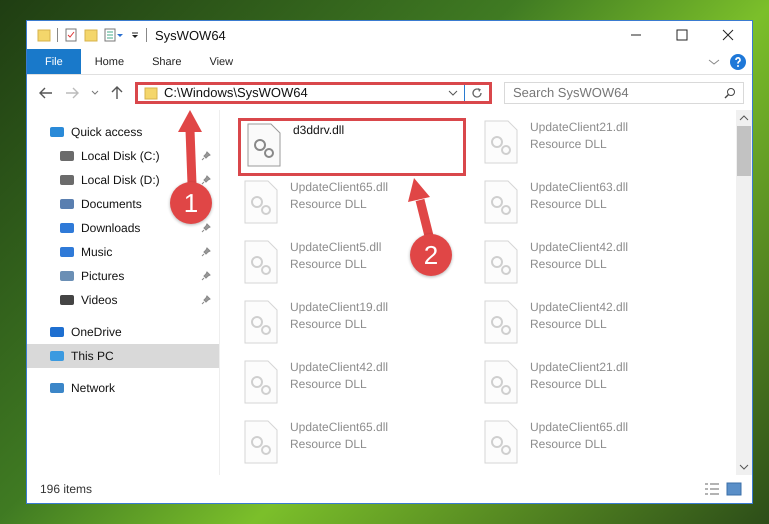  Describe the element at coordinates (123, 332) in the screenshot. I see `sidebar-item: OneDrive` at that location.